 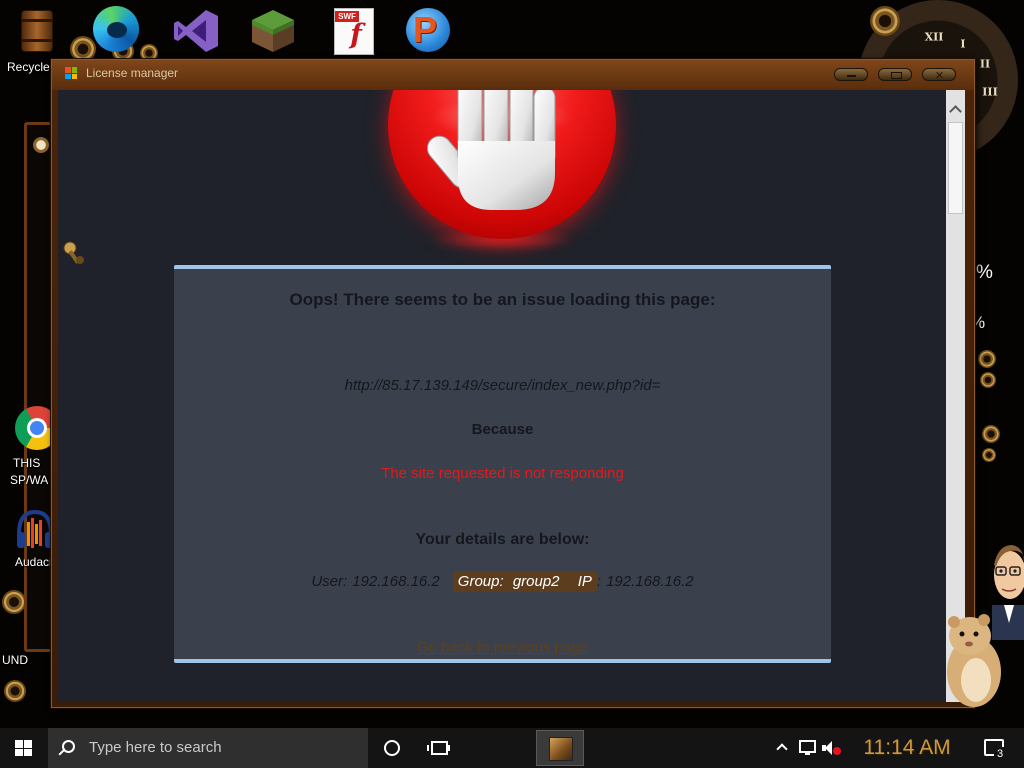 What do you see at coordinates (974, 660) in the screenshot?
I see `hamster-widget` at bounding box center [974, 660].